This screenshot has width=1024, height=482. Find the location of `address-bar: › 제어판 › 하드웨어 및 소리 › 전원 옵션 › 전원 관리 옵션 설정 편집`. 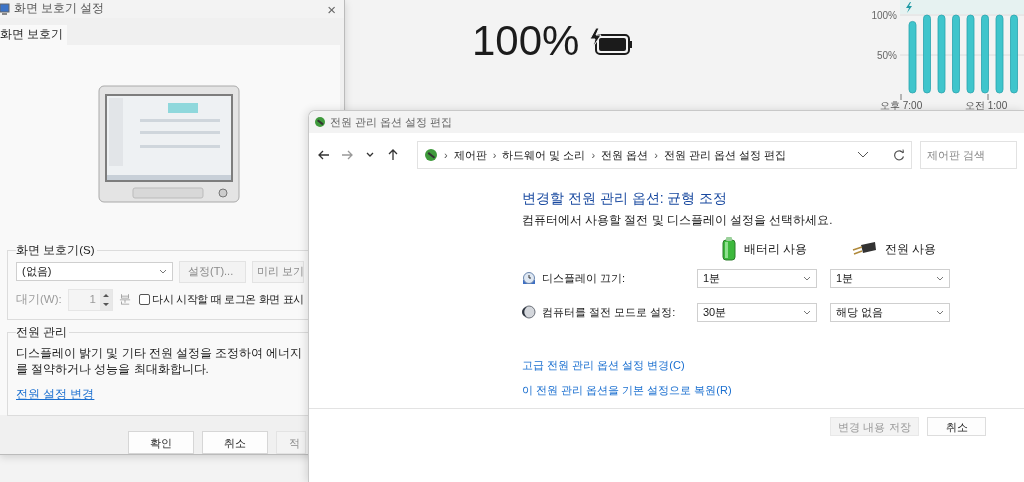

address-bar: › 제어판 › 하드웨어 및 소리 › 전원 옵션 › 전원 관리 옵션 설정 편집 is located at coordinates (664, 155).